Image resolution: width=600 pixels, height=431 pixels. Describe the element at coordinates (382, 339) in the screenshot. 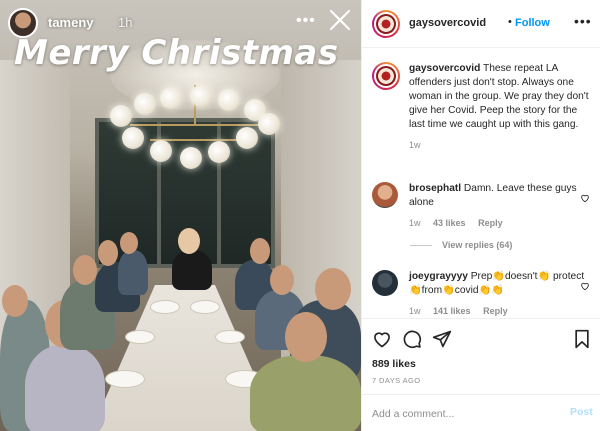

I see `heart-icon` at that location.